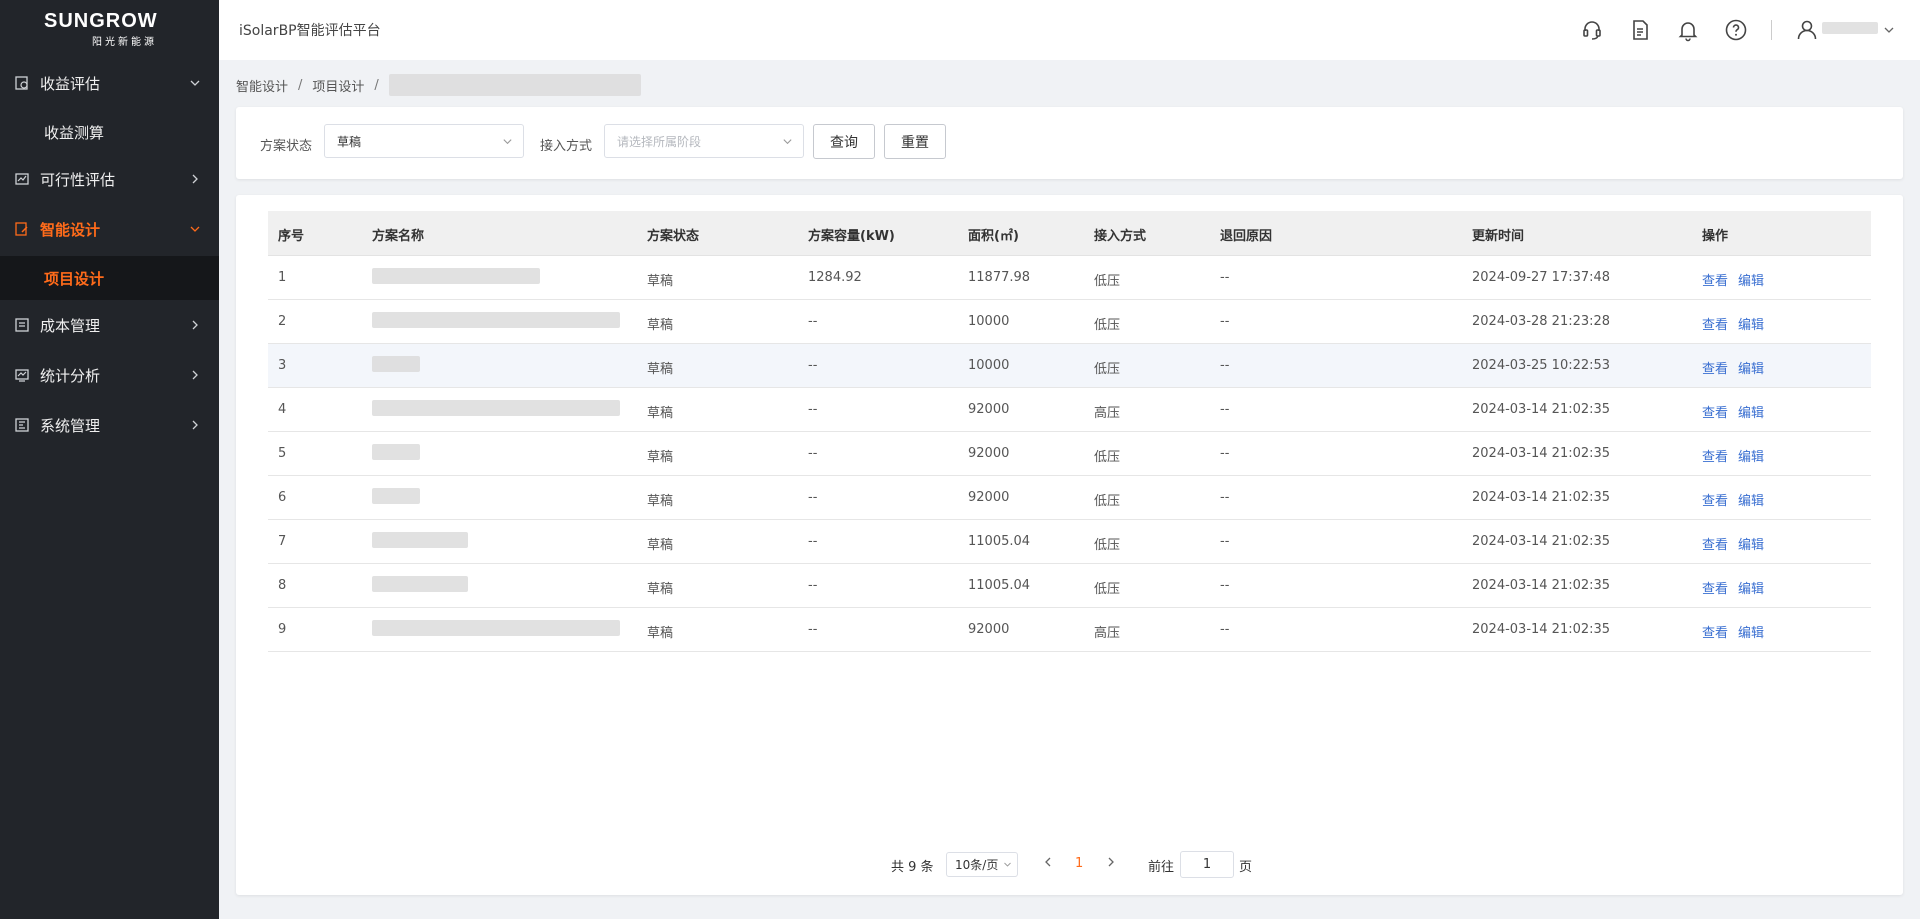 This screenshot has height=919, width=1920. I want to click on sidebar-item-feasibility: 可行性评估, so click(109, 179).